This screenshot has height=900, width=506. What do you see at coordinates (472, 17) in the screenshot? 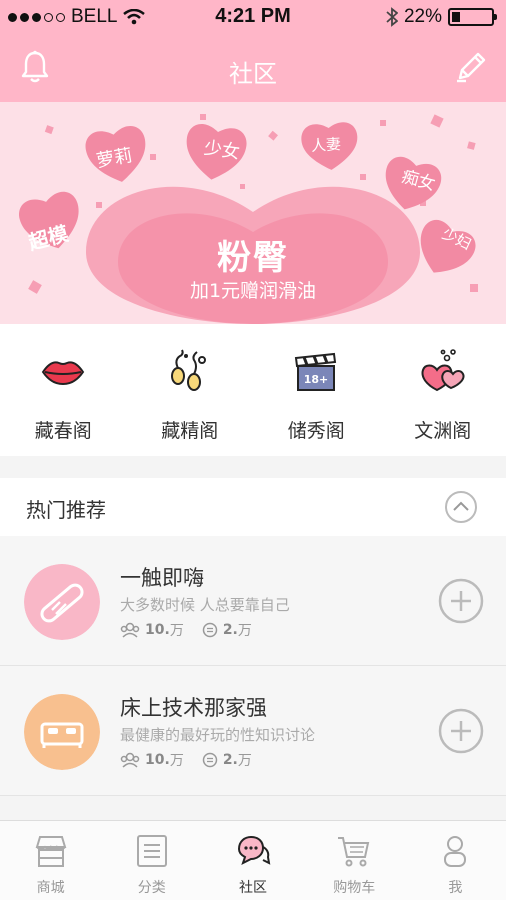
I see `battery-icon` at bounding box center [472, 17].